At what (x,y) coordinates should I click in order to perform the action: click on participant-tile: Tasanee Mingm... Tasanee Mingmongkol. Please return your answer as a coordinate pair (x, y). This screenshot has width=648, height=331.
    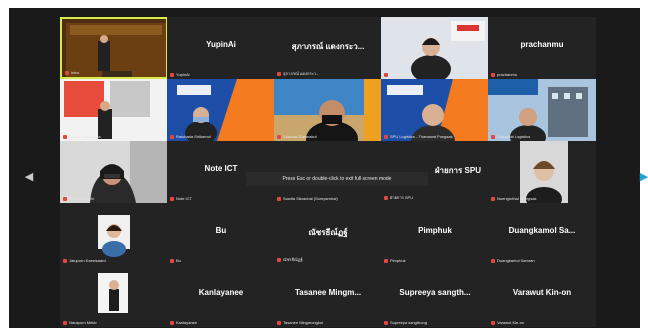
    Looking at the image, I should click on (328, 296).